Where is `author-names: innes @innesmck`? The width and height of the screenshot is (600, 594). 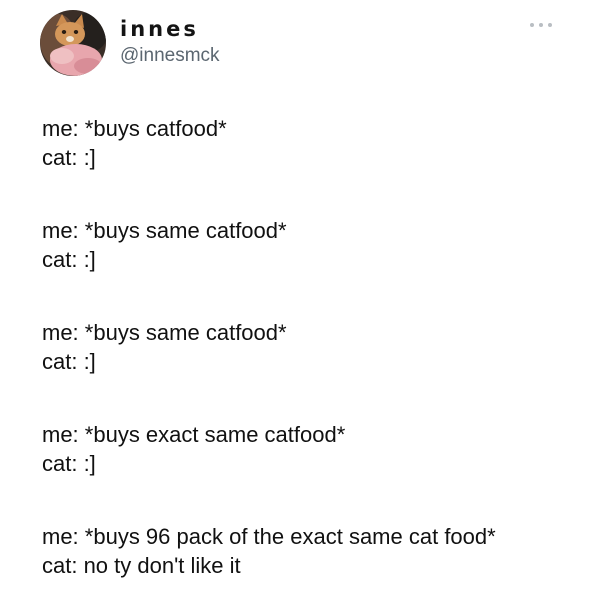 author-names: innes @innesmck is located at coordinates (170, 42).